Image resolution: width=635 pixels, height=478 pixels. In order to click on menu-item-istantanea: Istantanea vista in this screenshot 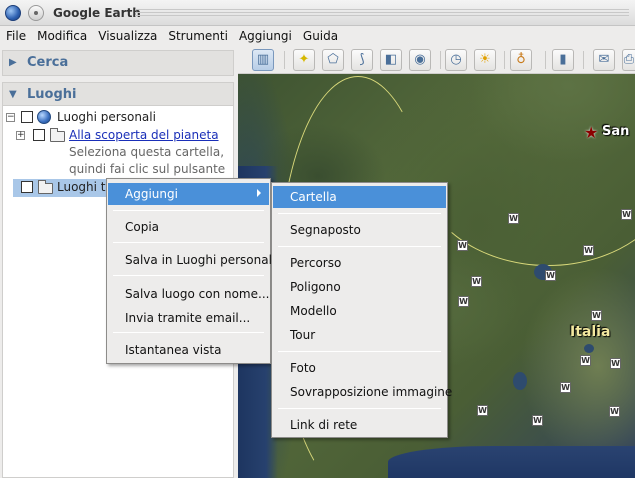, I will do `click(188, 350)`.